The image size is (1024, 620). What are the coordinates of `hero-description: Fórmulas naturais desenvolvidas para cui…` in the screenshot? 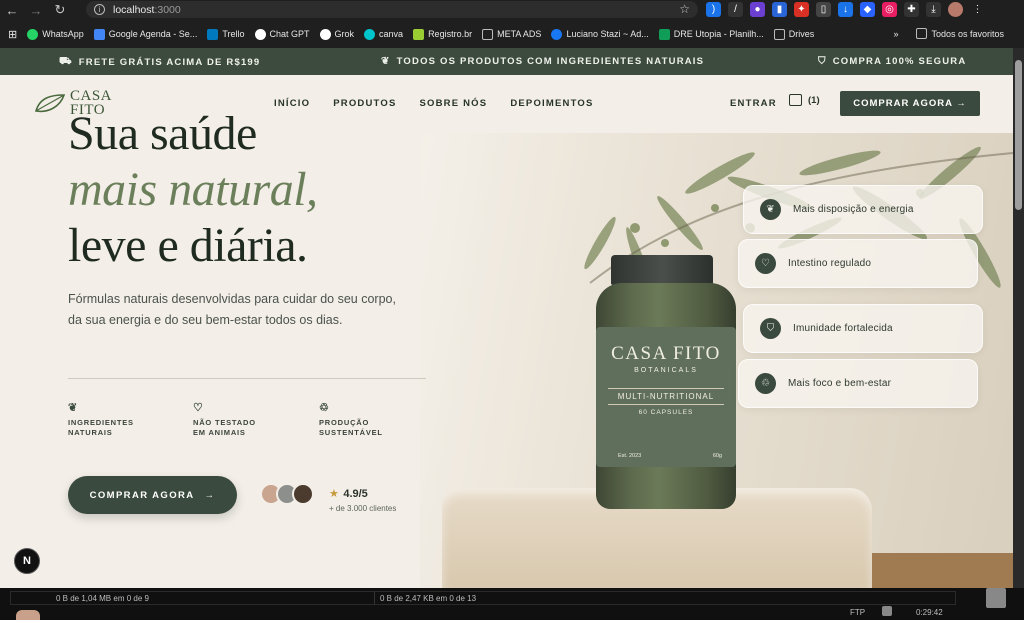 It's located at (232, 309).